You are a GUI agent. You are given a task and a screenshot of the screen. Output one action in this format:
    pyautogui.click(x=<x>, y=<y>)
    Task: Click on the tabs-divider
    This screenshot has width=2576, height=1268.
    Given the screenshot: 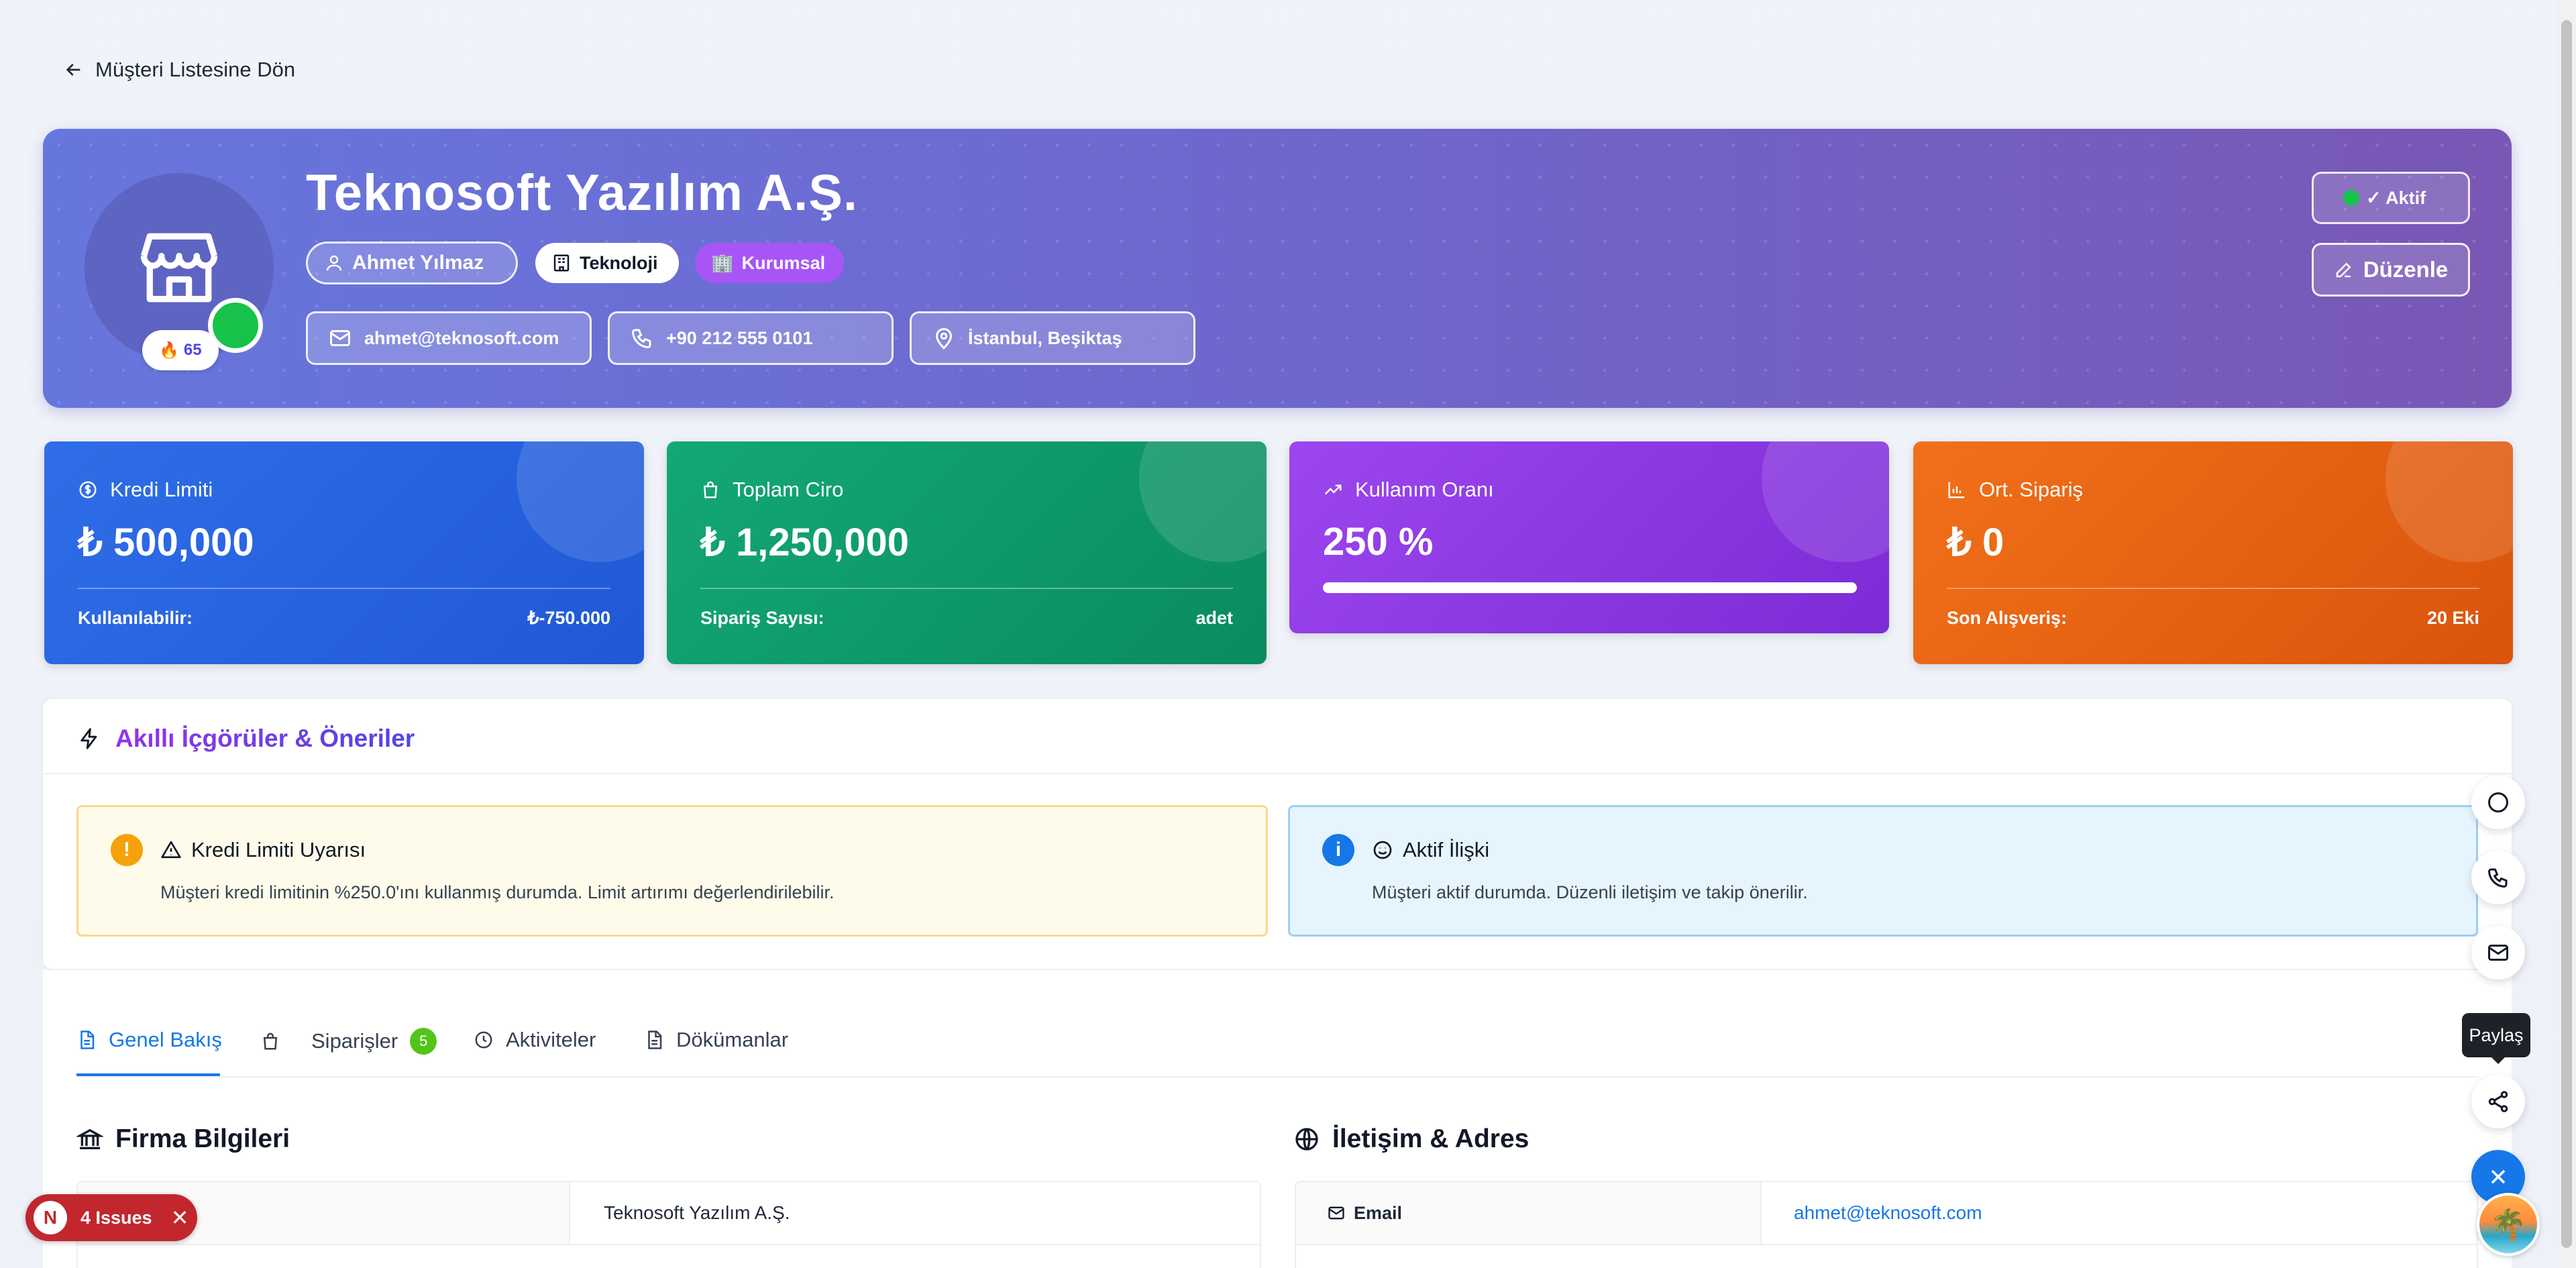 What is the action you would take?
    pyautogui.click(x=1277, y=1076)
    